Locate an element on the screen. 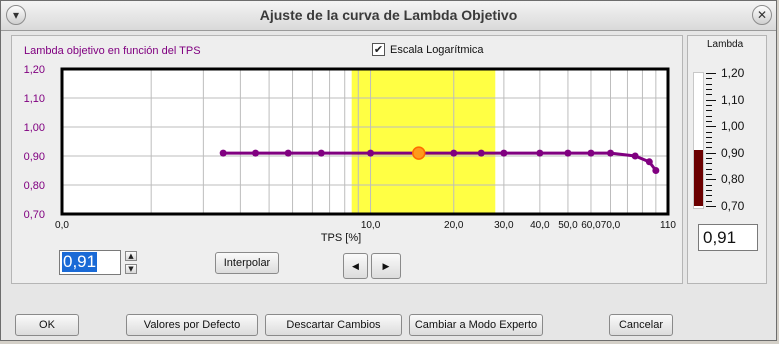  arrow-left-icon: ◀ is located at coordinates (355, 266).